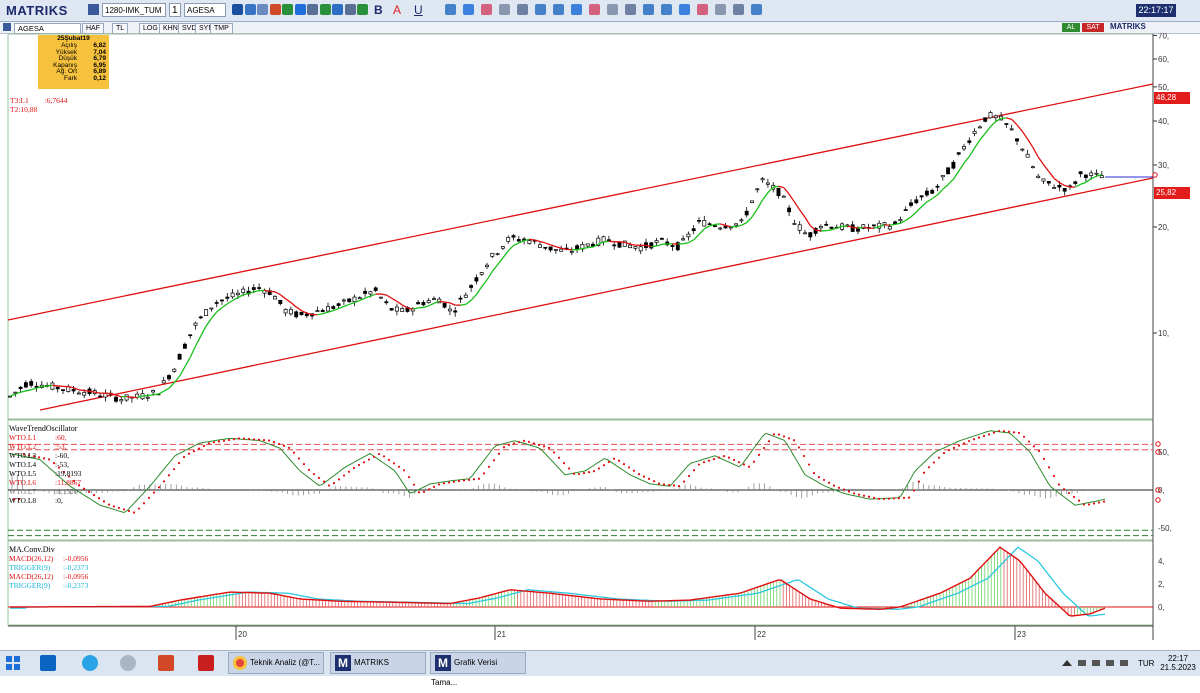 The width and height of the screenshot is (1200, 693). I want to click on line-chart-icon, so click(504, 9).